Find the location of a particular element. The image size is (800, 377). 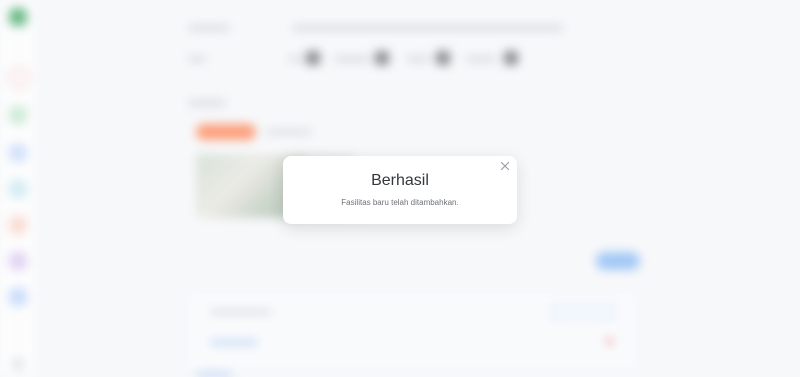

list-icon is located at coordinates (18, 261).